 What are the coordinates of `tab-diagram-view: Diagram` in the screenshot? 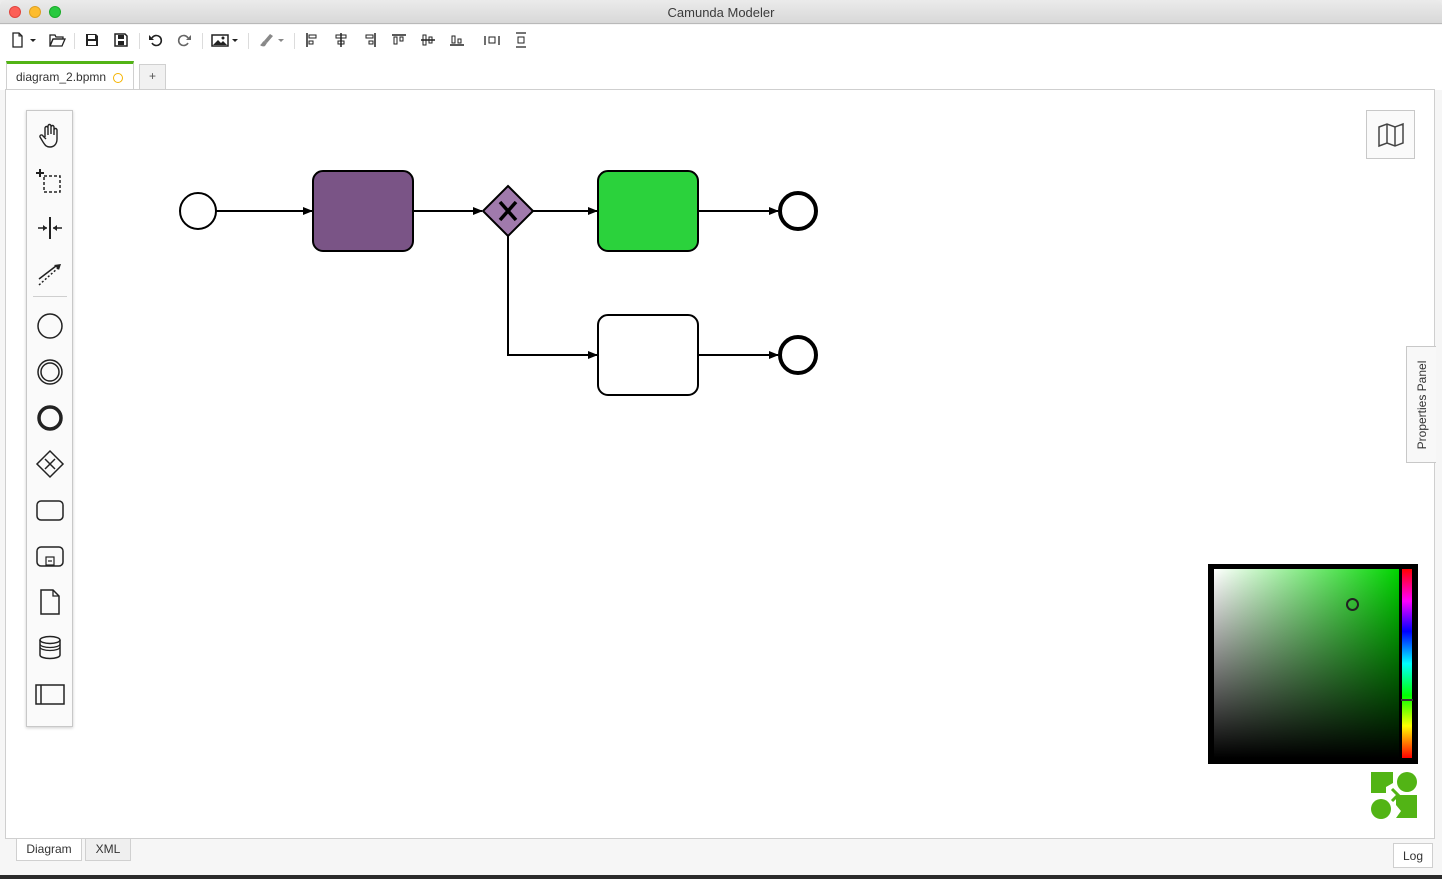 It's located at (49, 850).